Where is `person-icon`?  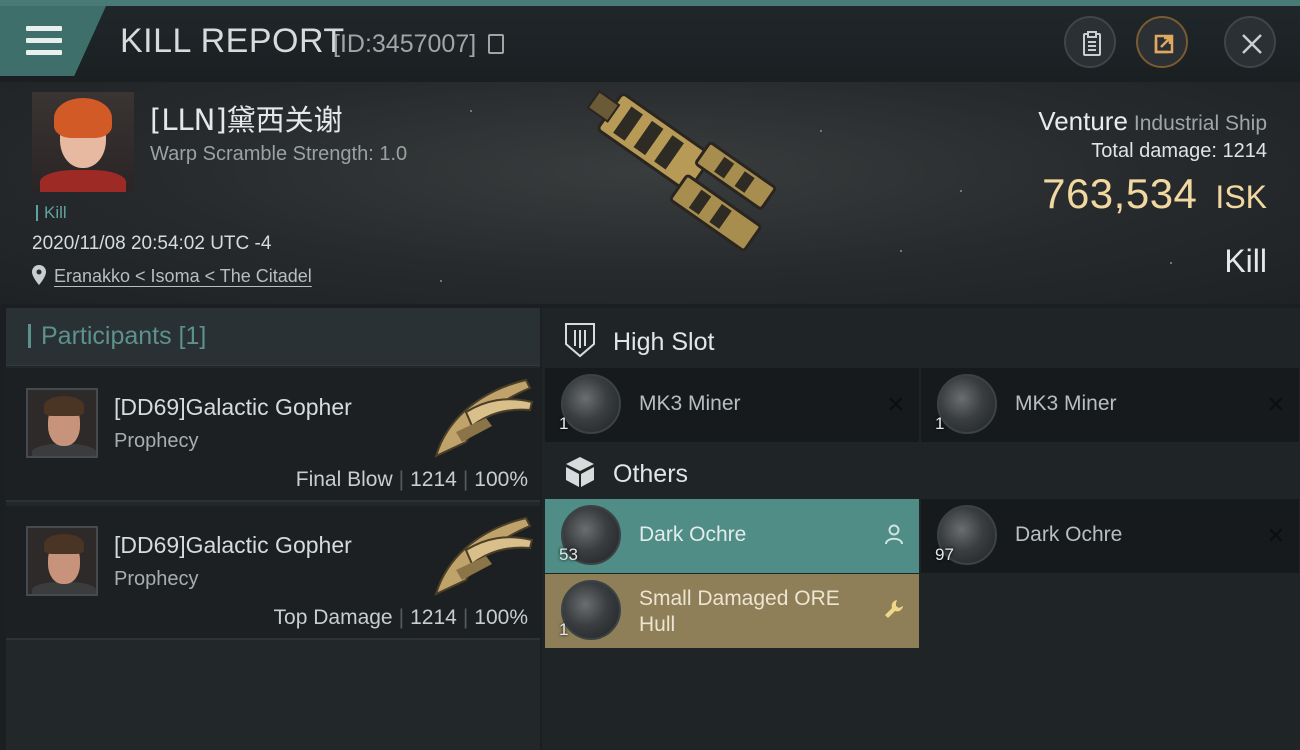
person-icon is located at coordinates (894, 534).